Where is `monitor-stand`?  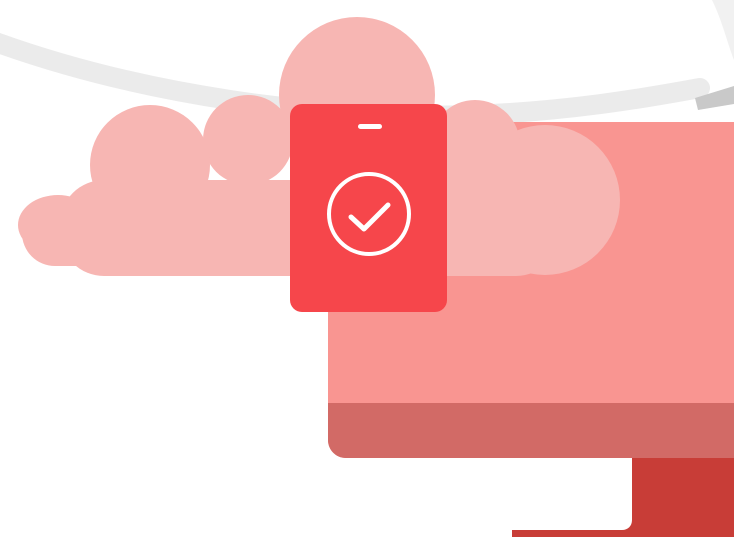
monitor-stand is located at coordinates (623, 496).